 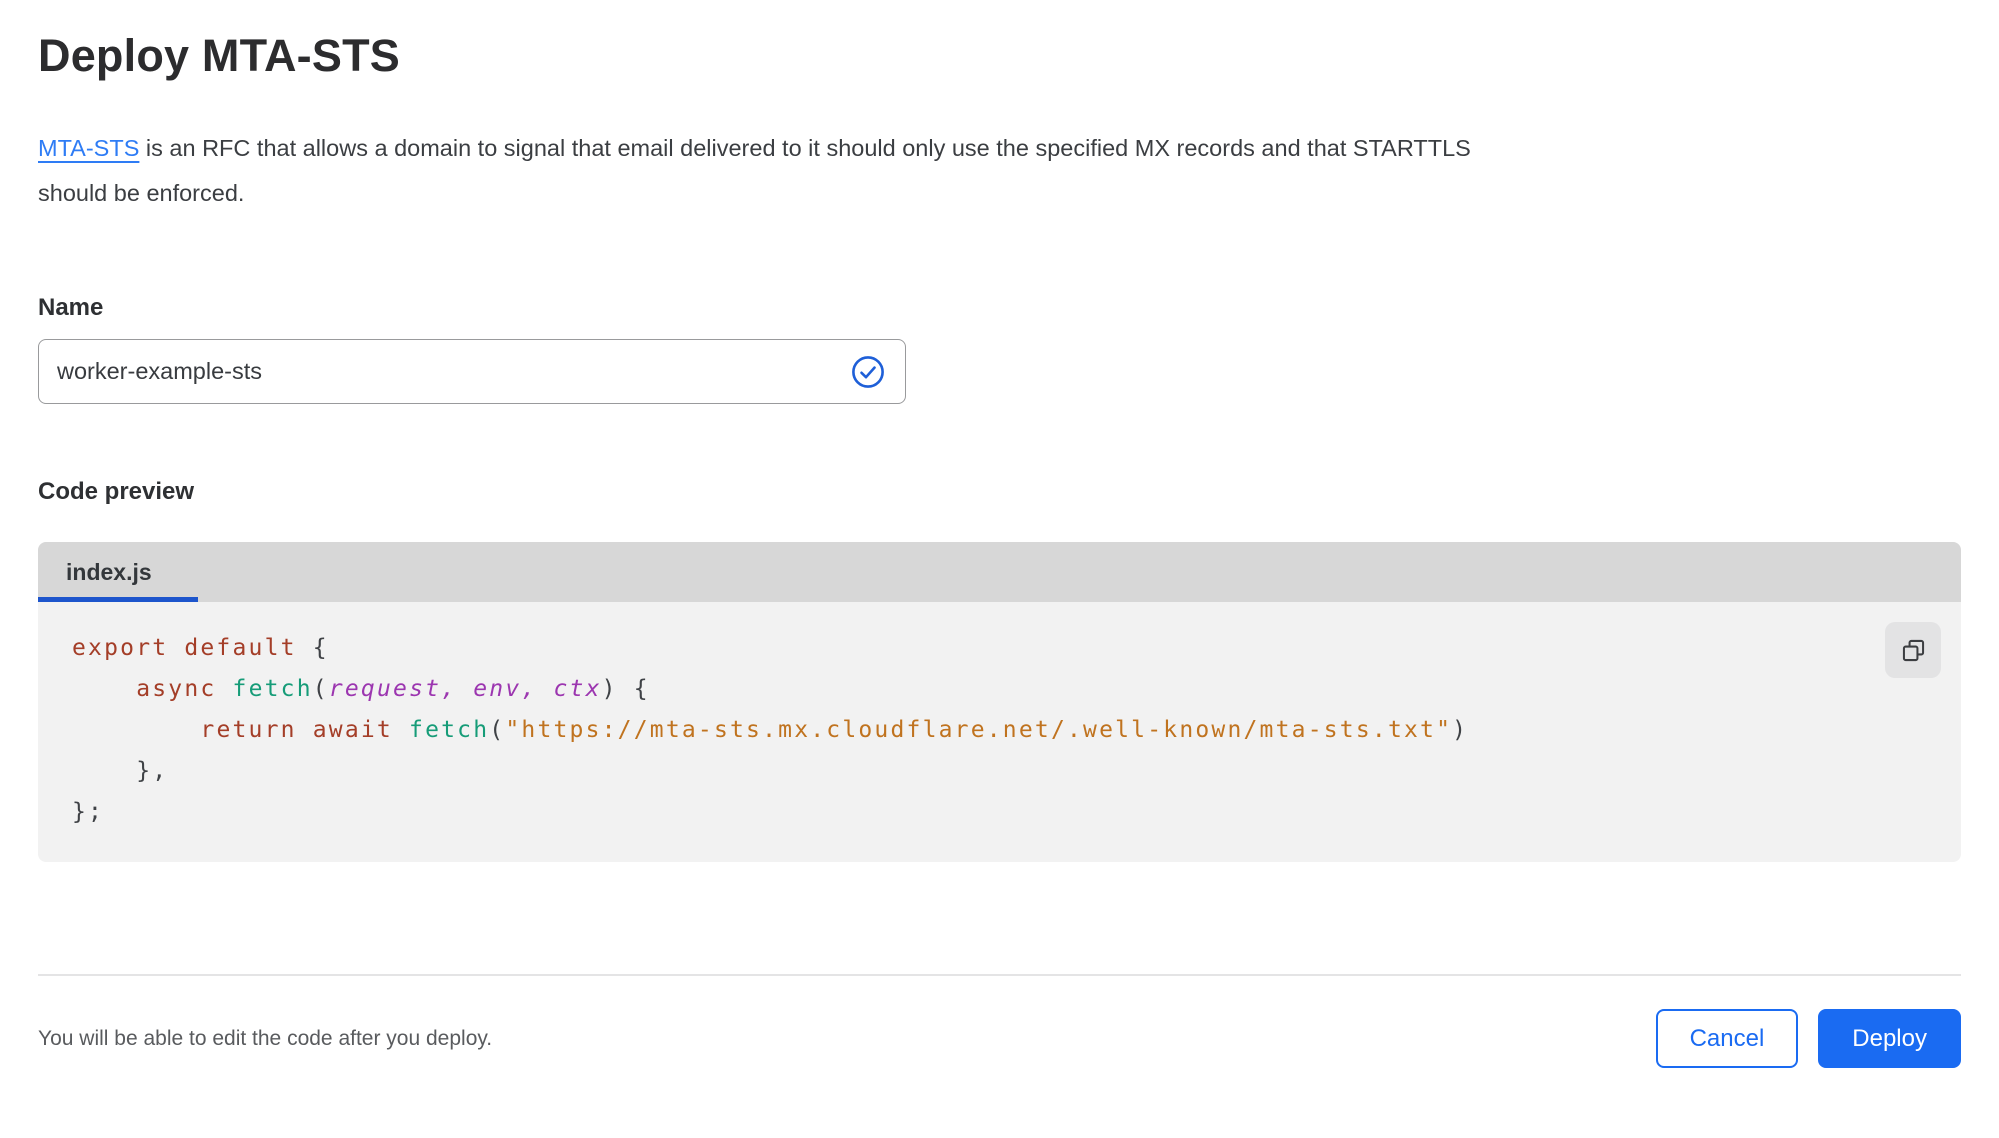 What do you see at coordinates (1889, 1038) in the screenshot?
I see `deploy-button: Deploy` at bounding box center [1889, 1038].